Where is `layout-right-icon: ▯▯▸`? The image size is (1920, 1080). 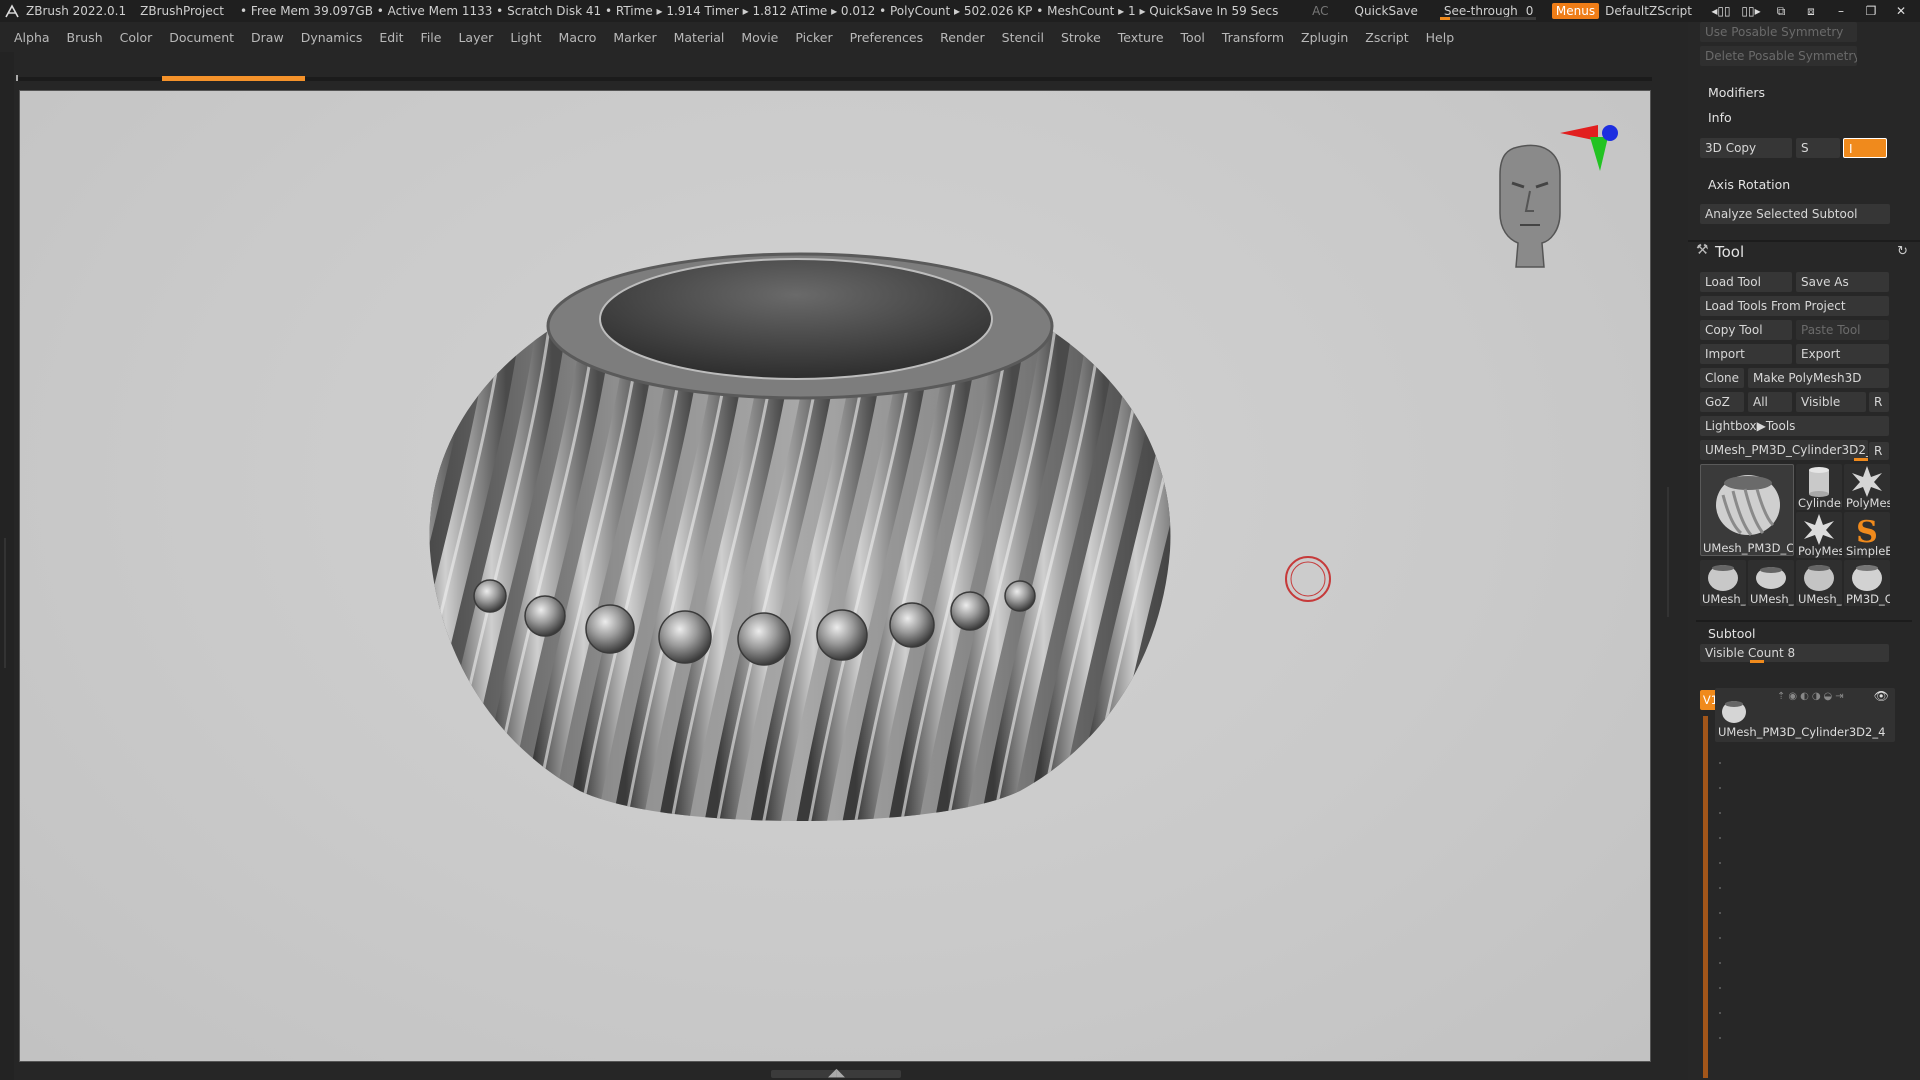
layout-right-icon: ▯▯▸ is located at coordinates (1751, 11).